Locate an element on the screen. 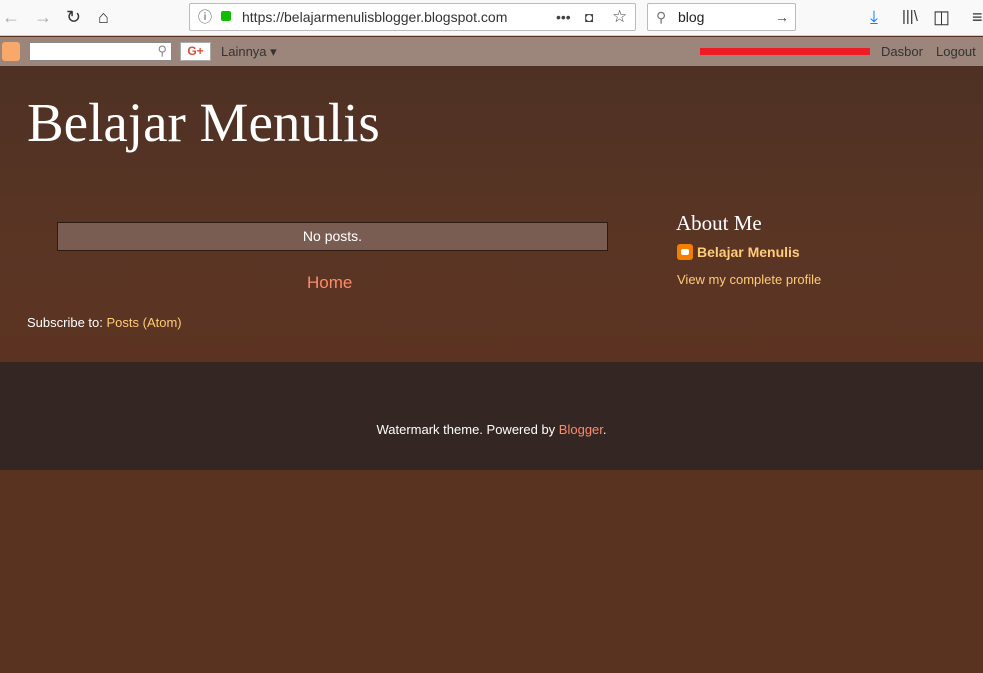  reload-icon: ↻ is located at coordinates (73, 17).